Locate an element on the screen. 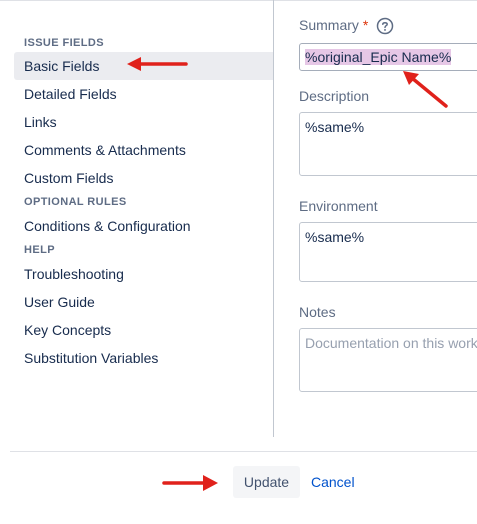  sidebar-item-comments-attachments: Comments & Attachments is located at coordinates (143, 150).